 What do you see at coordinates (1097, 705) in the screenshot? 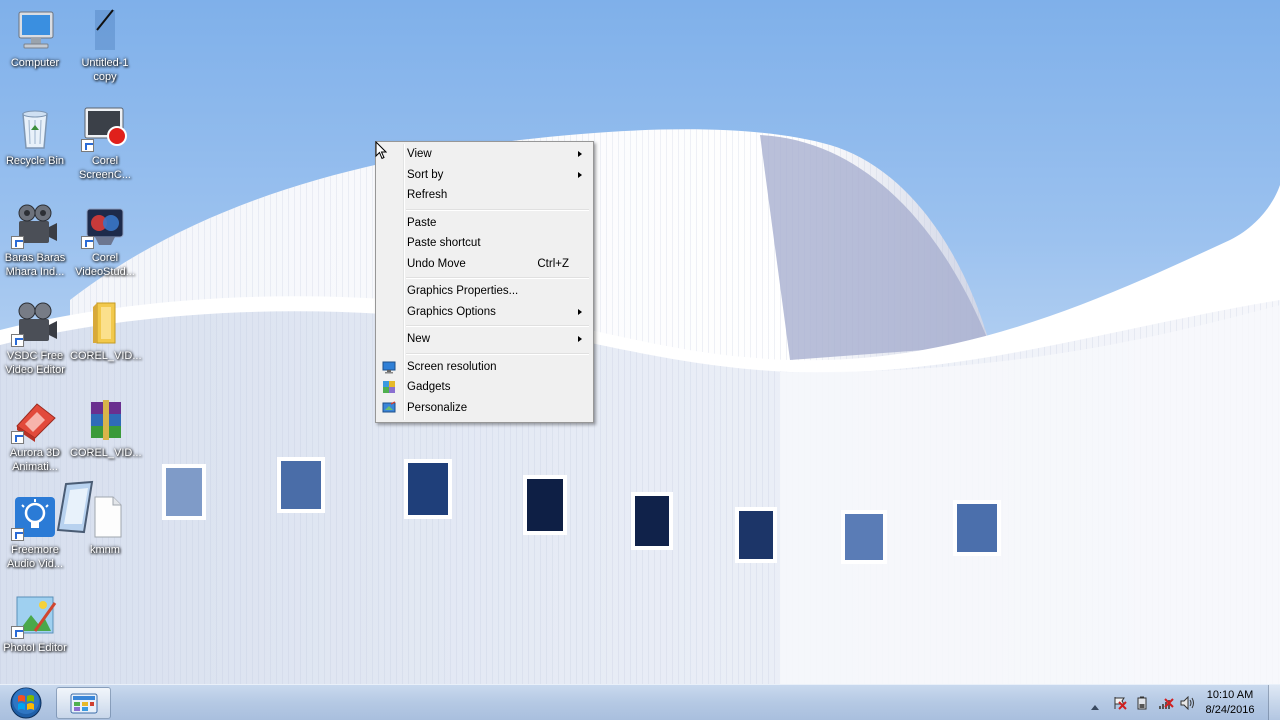
I see `show-hidden-icons-icon` at bounding box center [1097, 705].